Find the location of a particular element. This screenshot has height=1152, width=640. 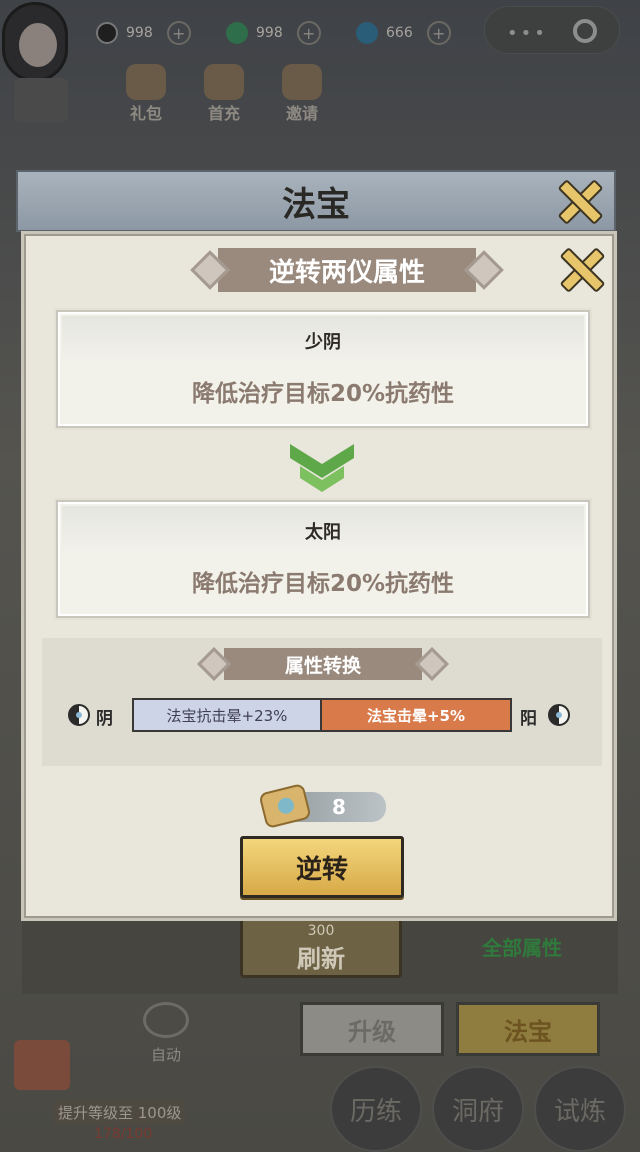

close-program-icon is located at coordinates (585, 31).